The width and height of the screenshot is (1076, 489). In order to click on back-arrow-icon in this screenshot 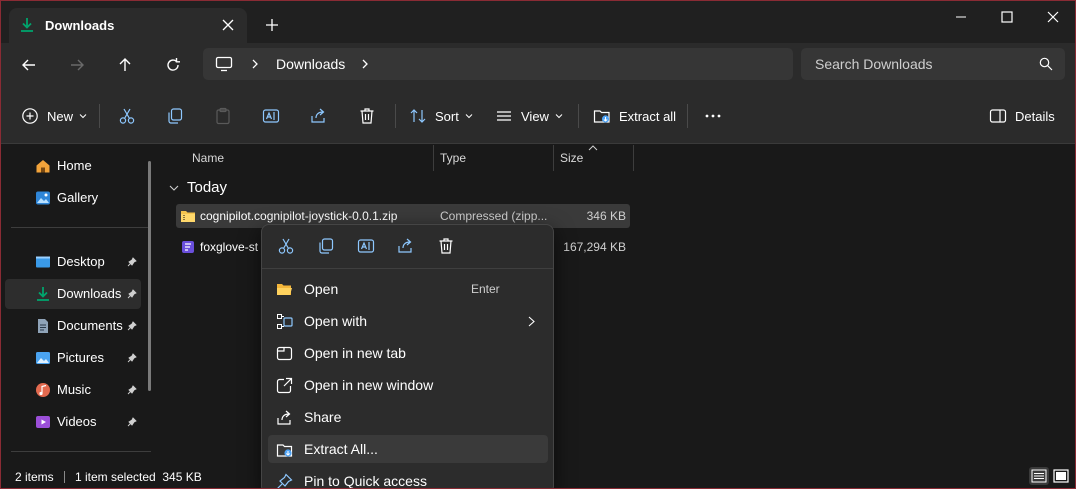, I will do `click(29, 65)`.